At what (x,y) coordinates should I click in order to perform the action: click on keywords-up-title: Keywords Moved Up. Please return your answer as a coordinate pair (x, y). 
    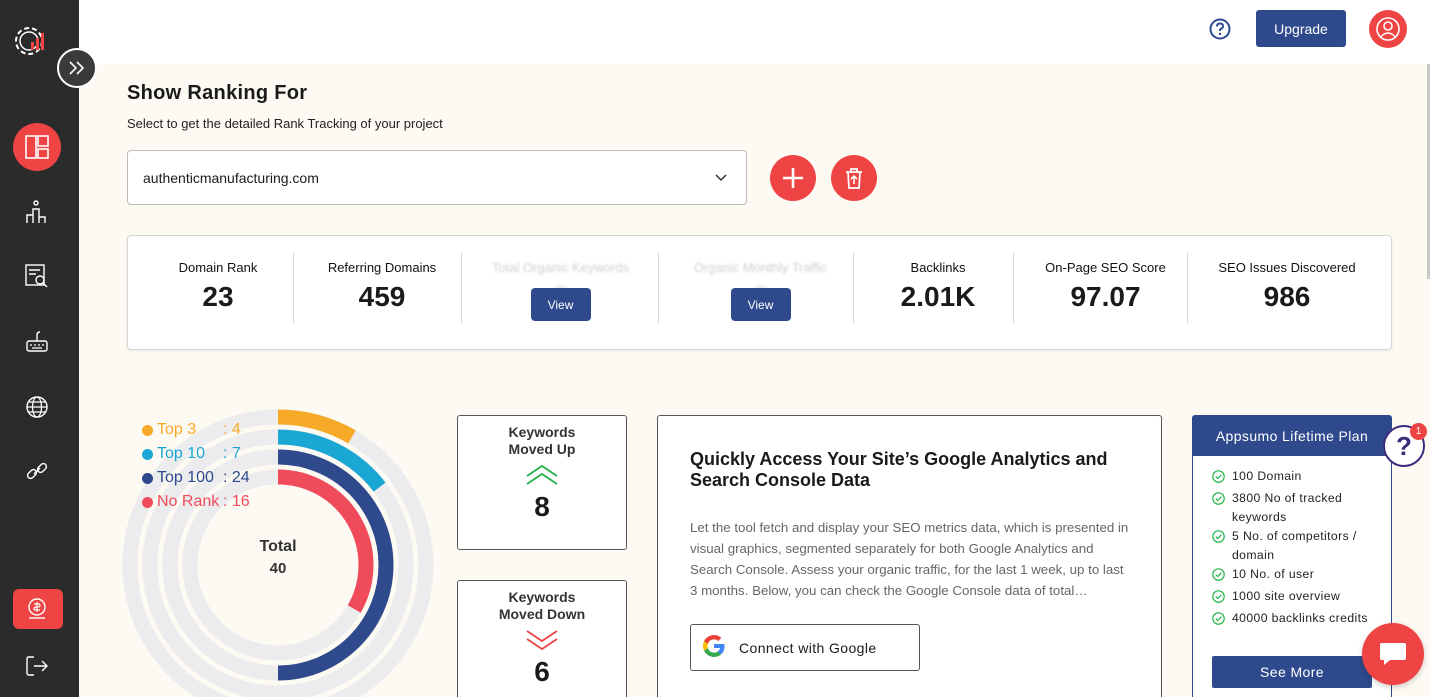
    Looking at the image, I should click on (542, 441).